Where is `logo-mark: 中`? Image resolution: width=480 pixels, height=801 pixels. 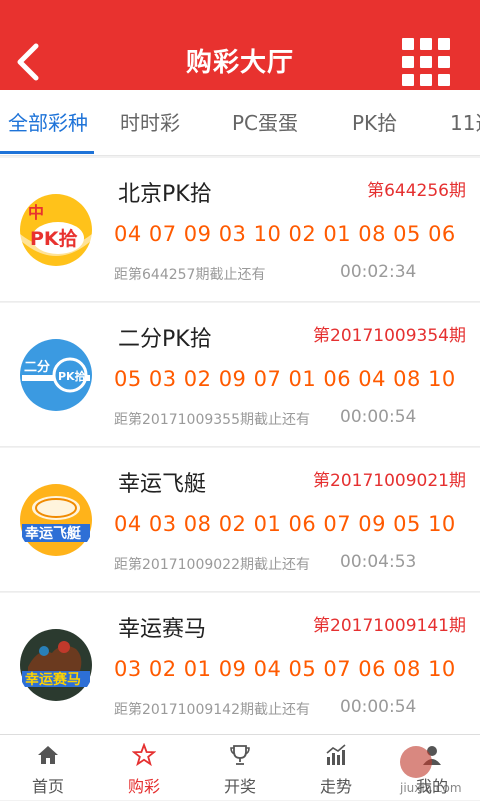
logo-mark: 中 is located at coordinates (36, 212).